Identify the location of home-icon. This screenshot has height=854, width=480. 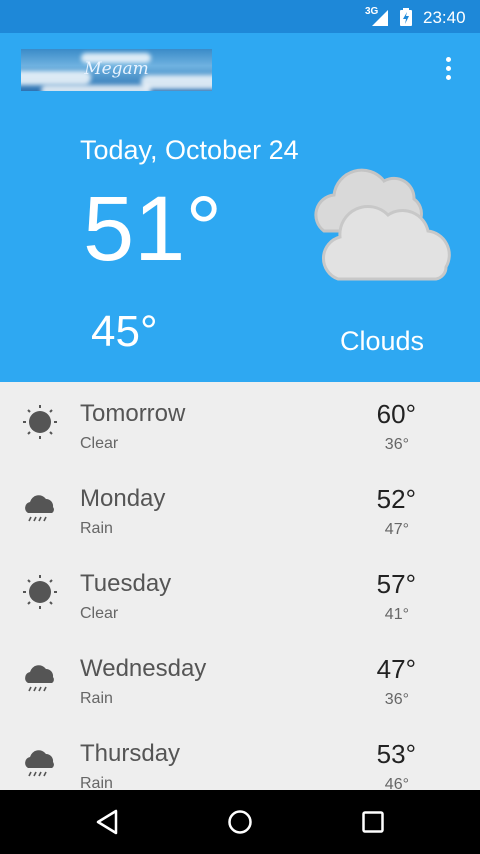
(240, 822).